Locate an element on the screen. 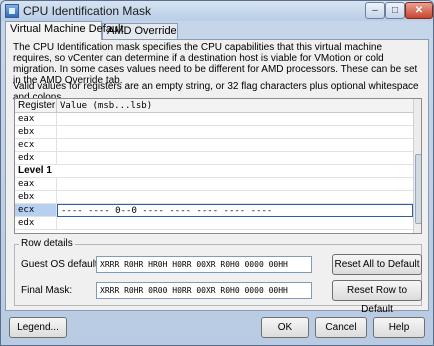  guest-os-default-field: XRRR R0HR HR0H H0RR 00XR R0H0 0000 00HH is located at coordinates (204, 264).